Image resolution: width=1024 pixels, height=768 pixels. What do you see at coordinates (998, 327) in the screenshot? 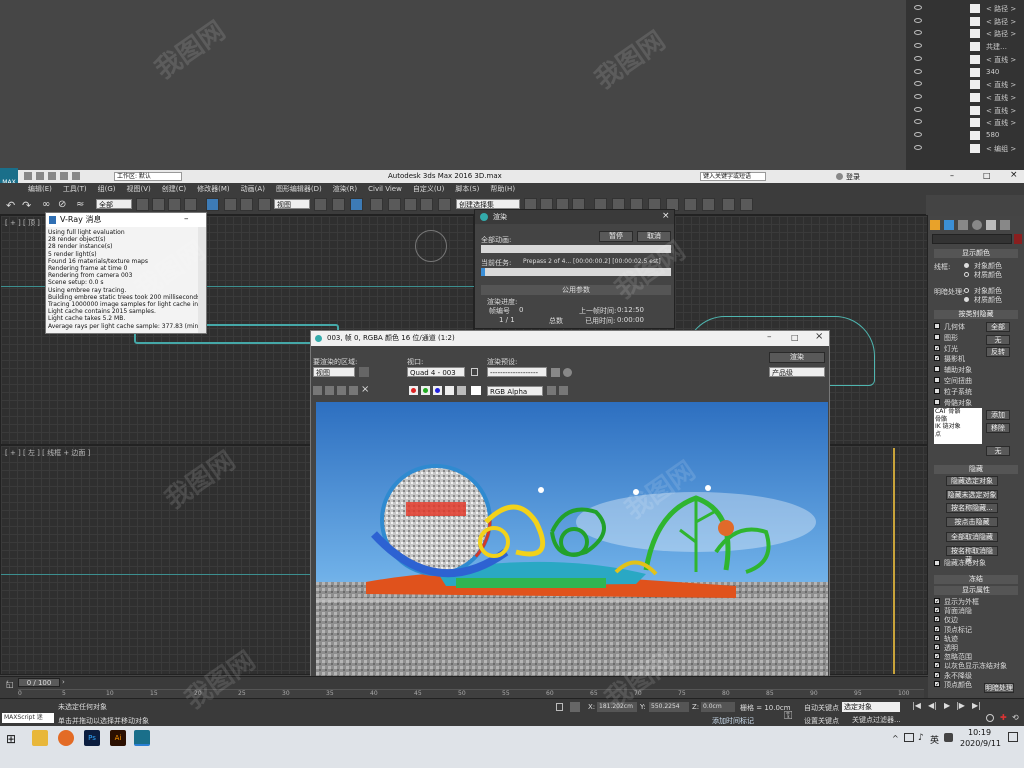
I see `category-all-button: 全部` at bounding box center [998, 327].